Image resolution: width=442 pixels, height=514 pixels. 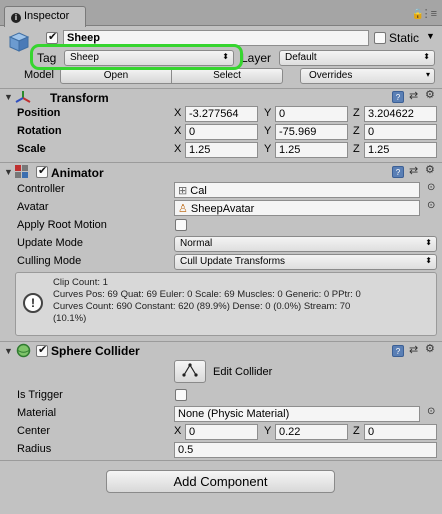 I want to click on sphere-collider-enabled-checkbox, so click(x=42, y=350).